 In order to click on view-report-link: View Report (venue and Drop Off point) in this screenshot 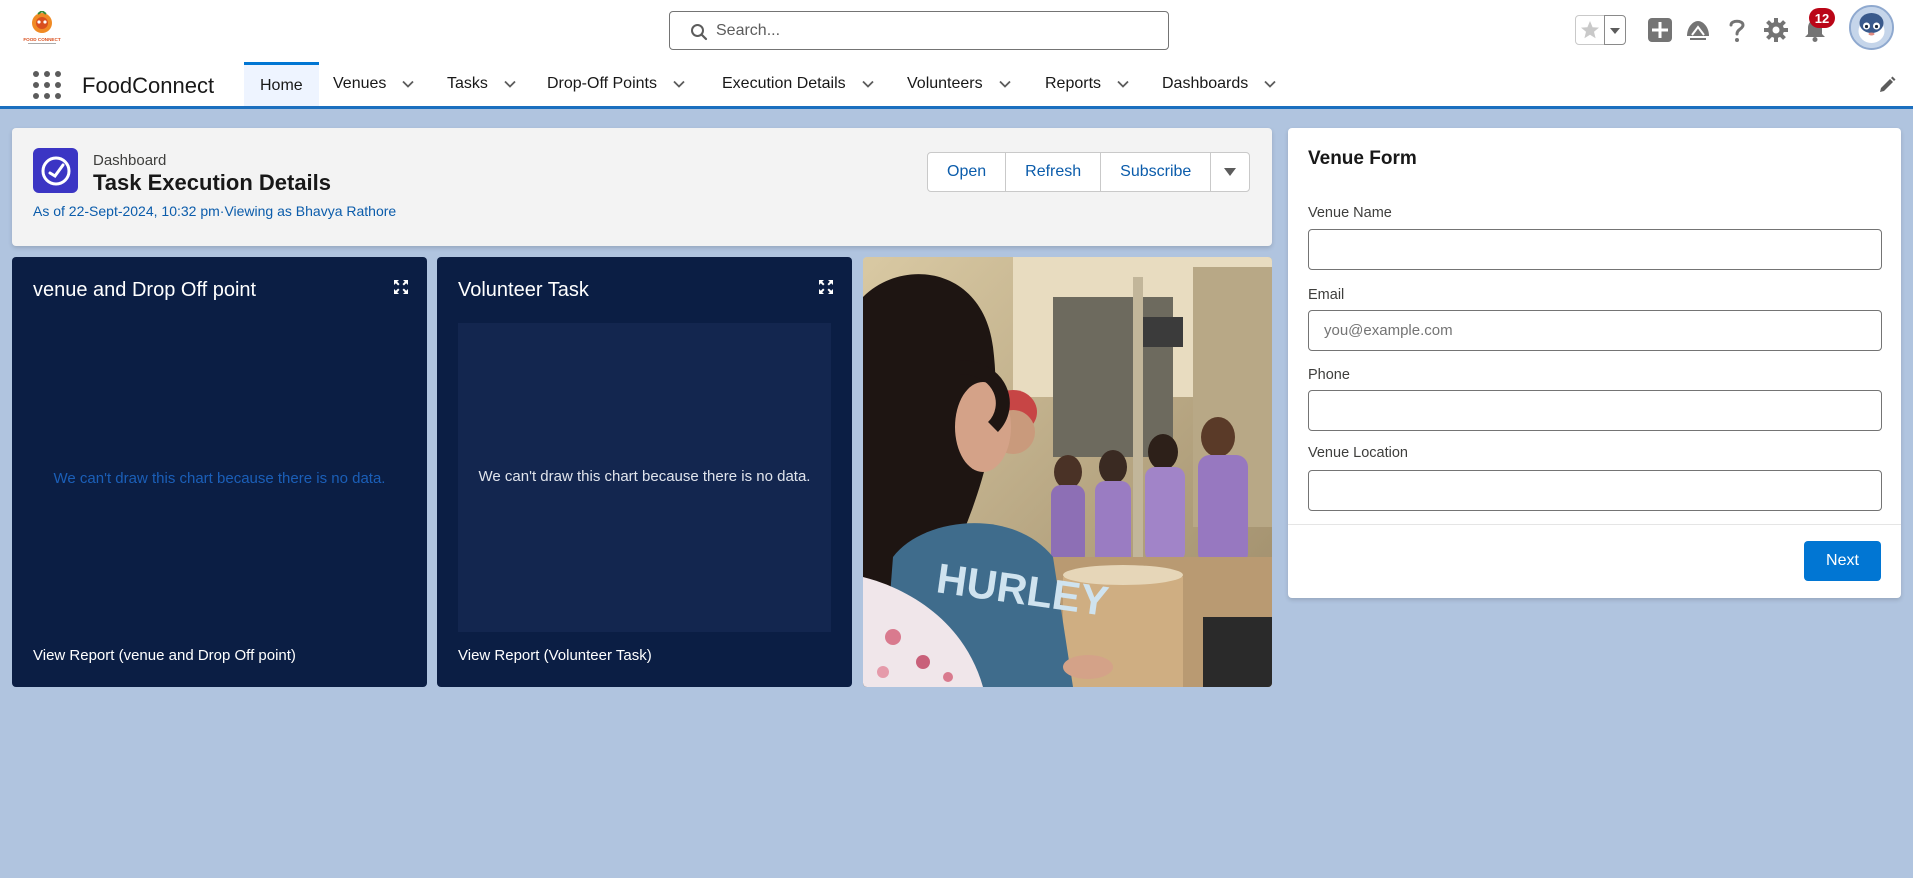, I will do `click(164, 655)`.